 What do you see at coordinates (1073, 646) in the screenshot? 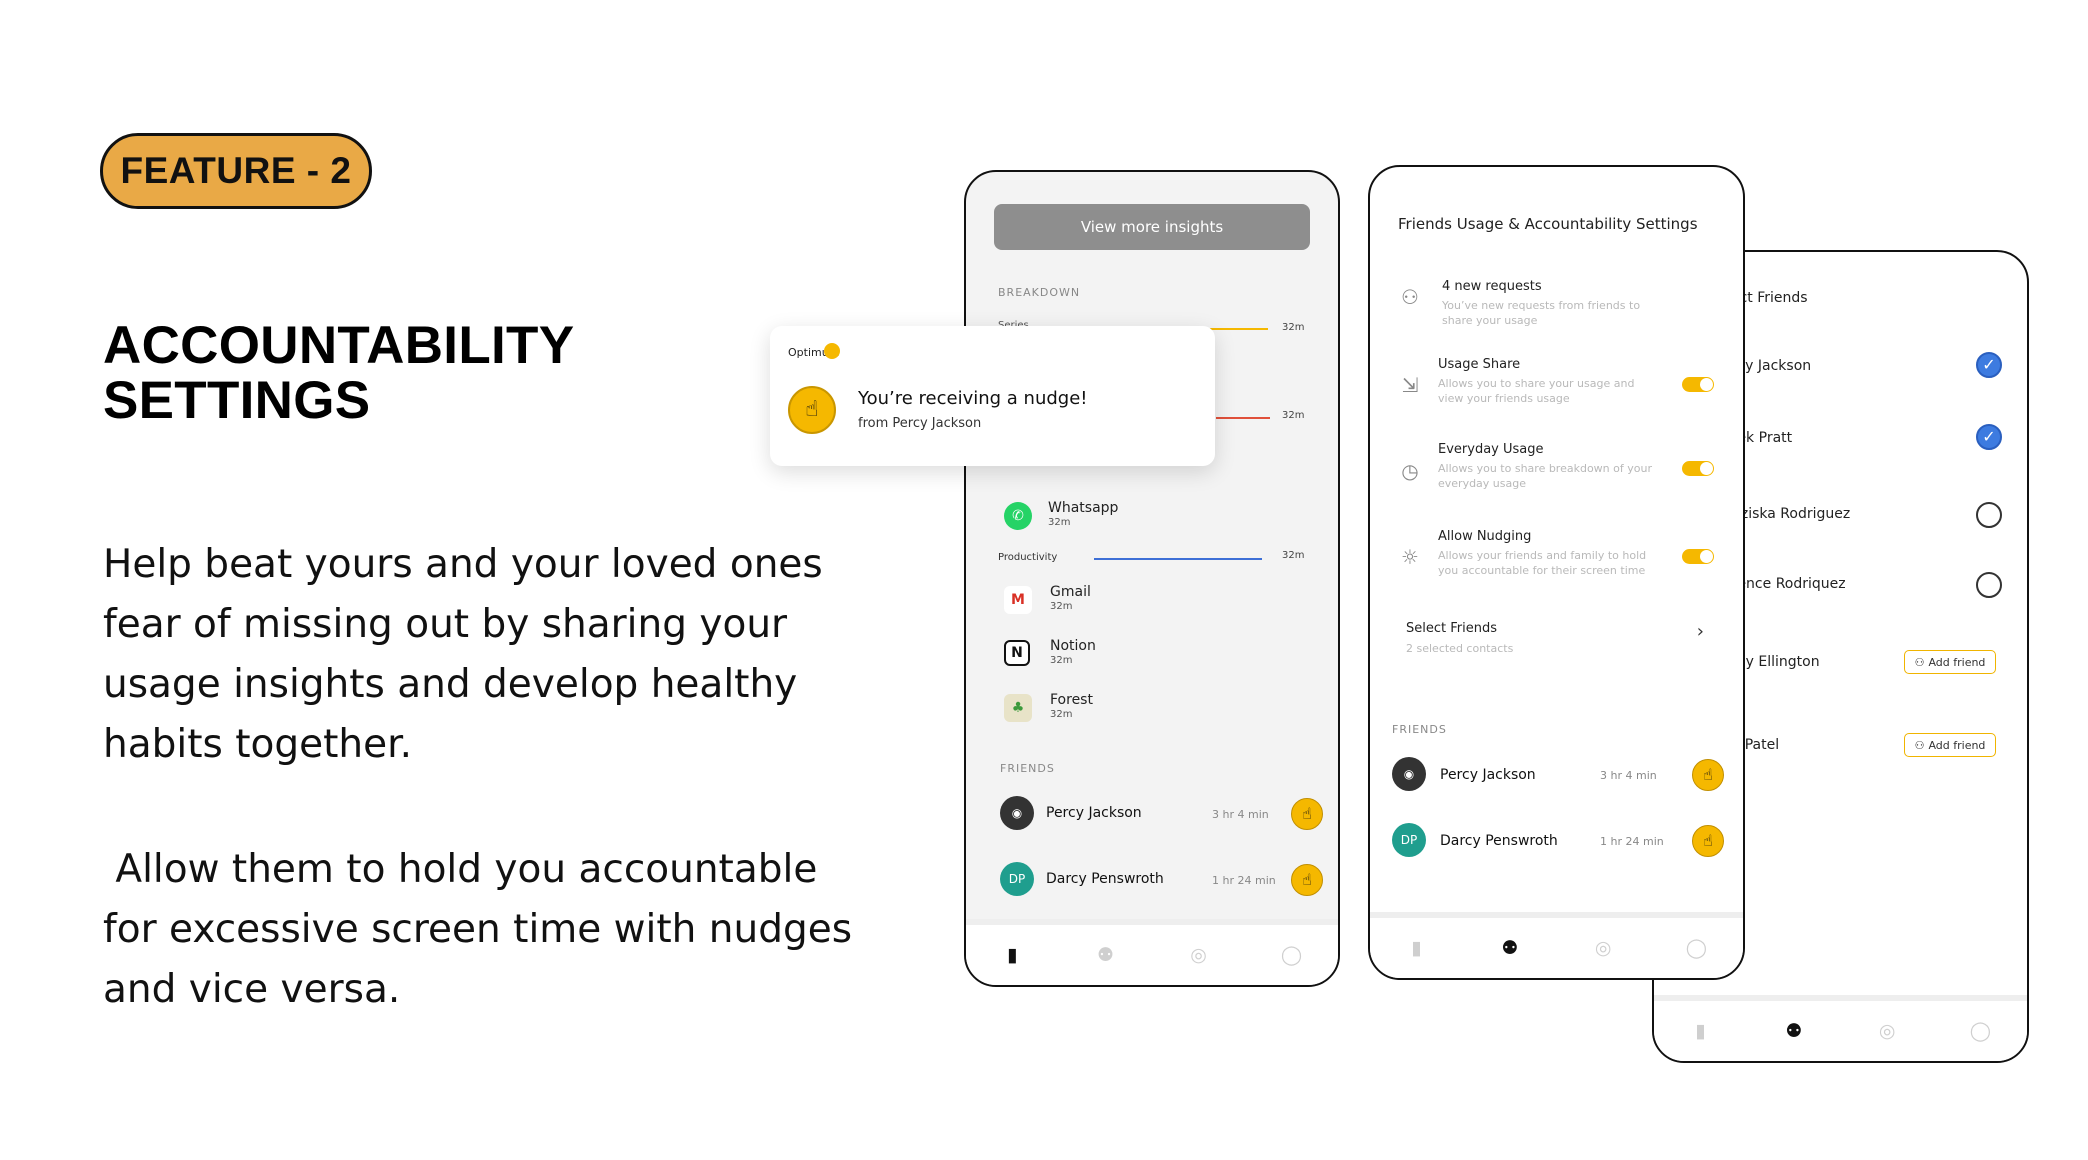
I see `app-name: Notion` at bounding box center [1073, 646].